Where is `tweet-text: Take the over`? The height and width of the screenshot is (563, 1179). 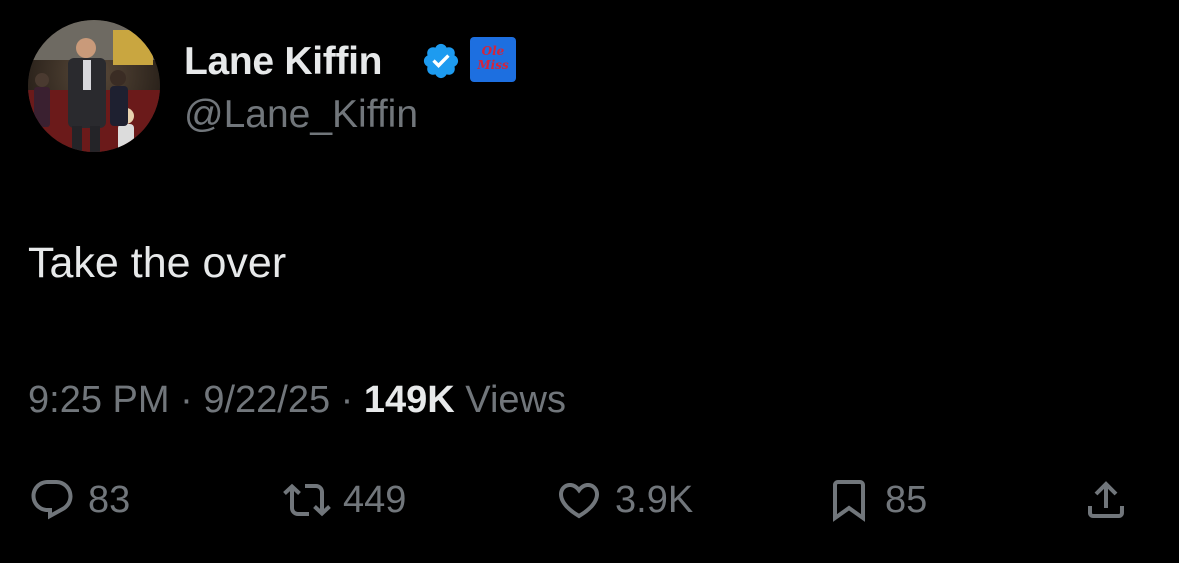 tweet-text: Take the over is located at coordinates (157, 263).